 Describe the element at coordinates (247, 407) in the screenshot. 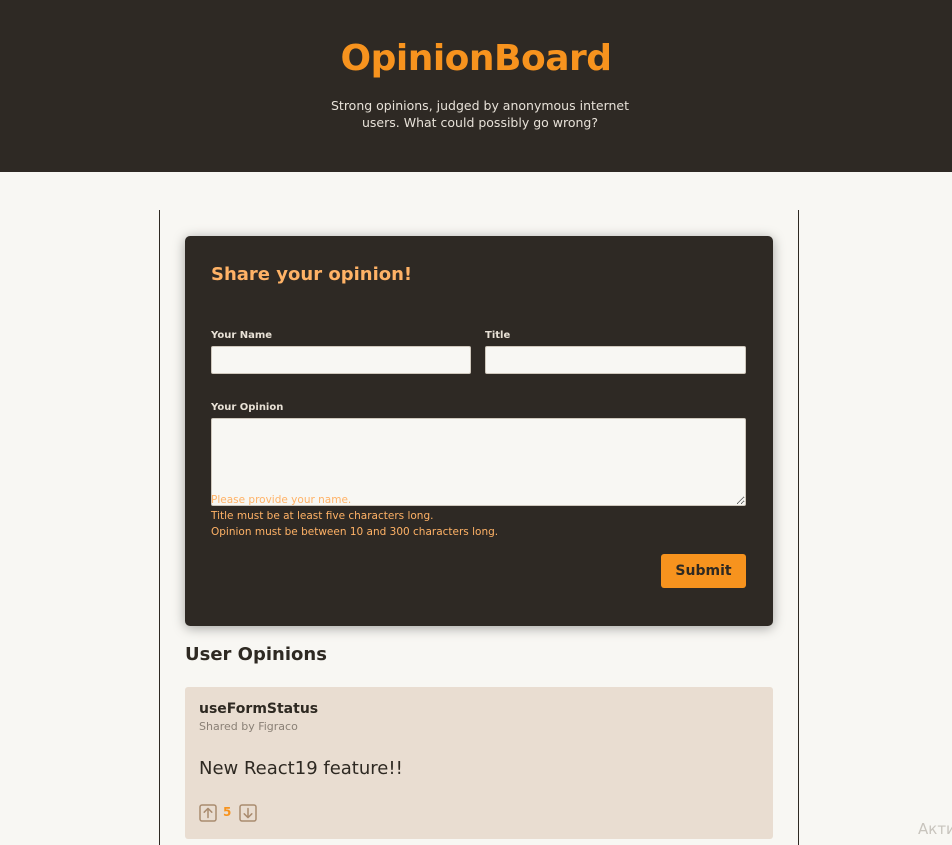

I see `opinion-label: Your Opinion` at that location.